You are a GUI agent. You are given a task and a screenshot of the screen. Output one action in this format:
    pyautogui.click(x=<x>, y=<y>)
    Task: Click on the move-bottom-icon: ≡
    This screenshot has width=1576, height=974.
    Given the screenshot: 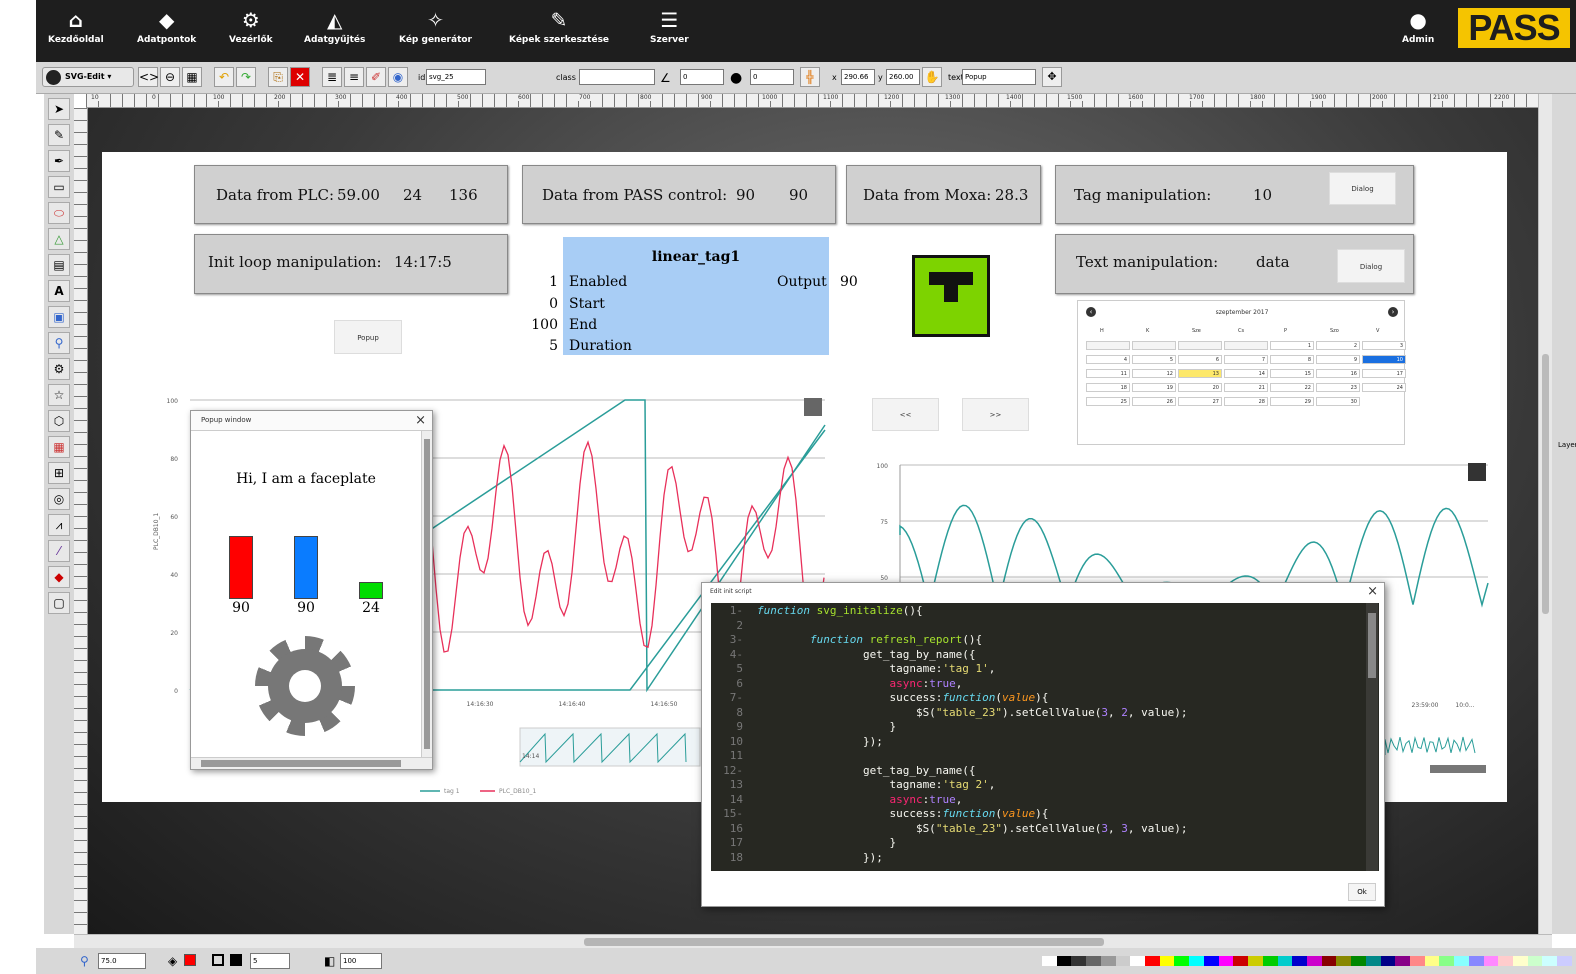 What is the action you would take?
    pyautogui.click(x=354, y=77)
    